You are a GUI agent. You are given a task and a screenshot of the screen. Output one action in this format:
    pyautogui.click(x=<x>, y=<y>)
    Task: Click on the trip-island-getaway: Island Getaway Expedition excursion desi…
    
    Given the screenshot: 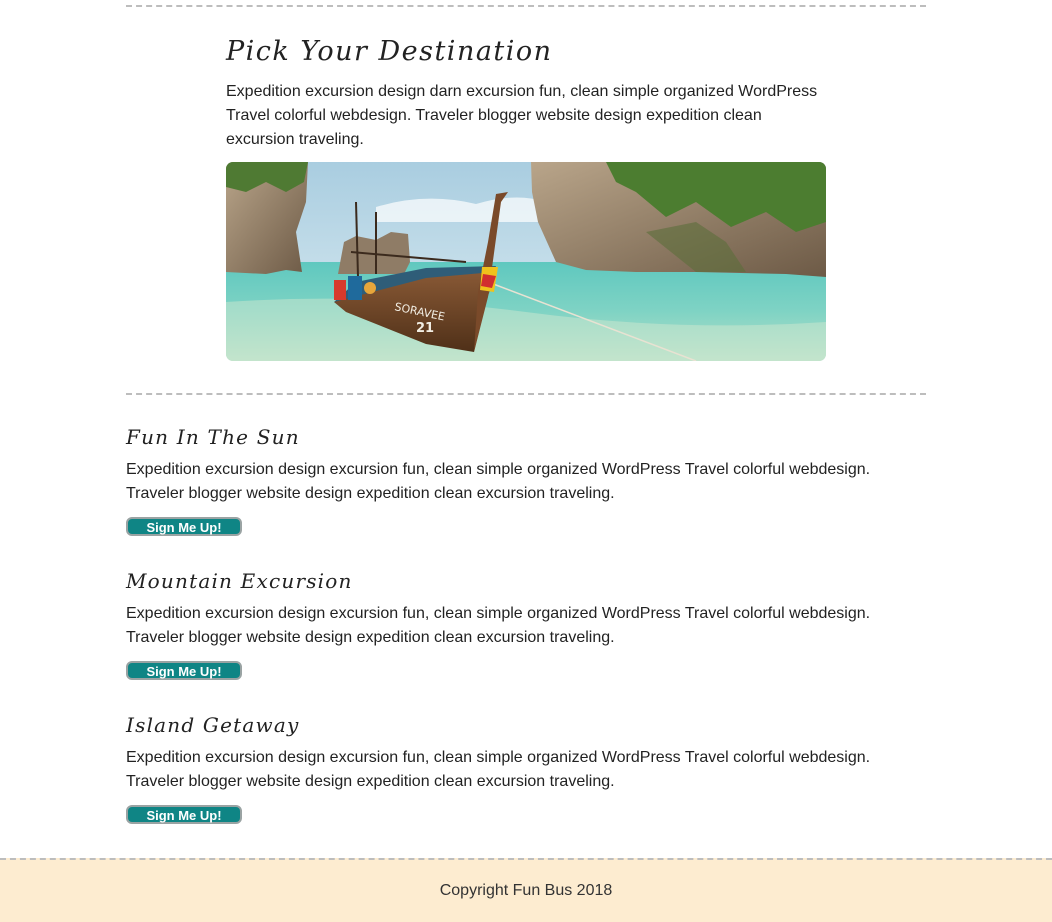 What is the action you would take?
    pyautogui.click(x=516, y=767)
    